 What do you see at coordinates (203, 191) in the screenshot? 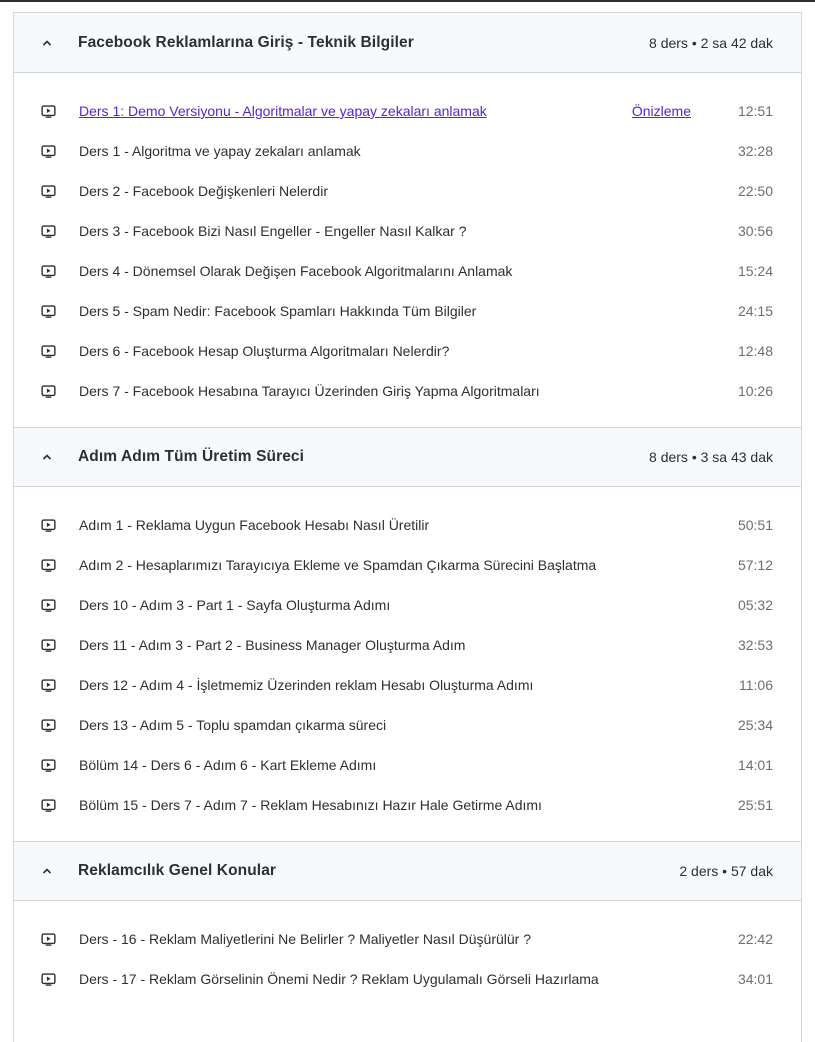
I see `lecture-title: Ders 2 - Facebook Değişkenleri Nelerdir` at bounding box center [203, 191].